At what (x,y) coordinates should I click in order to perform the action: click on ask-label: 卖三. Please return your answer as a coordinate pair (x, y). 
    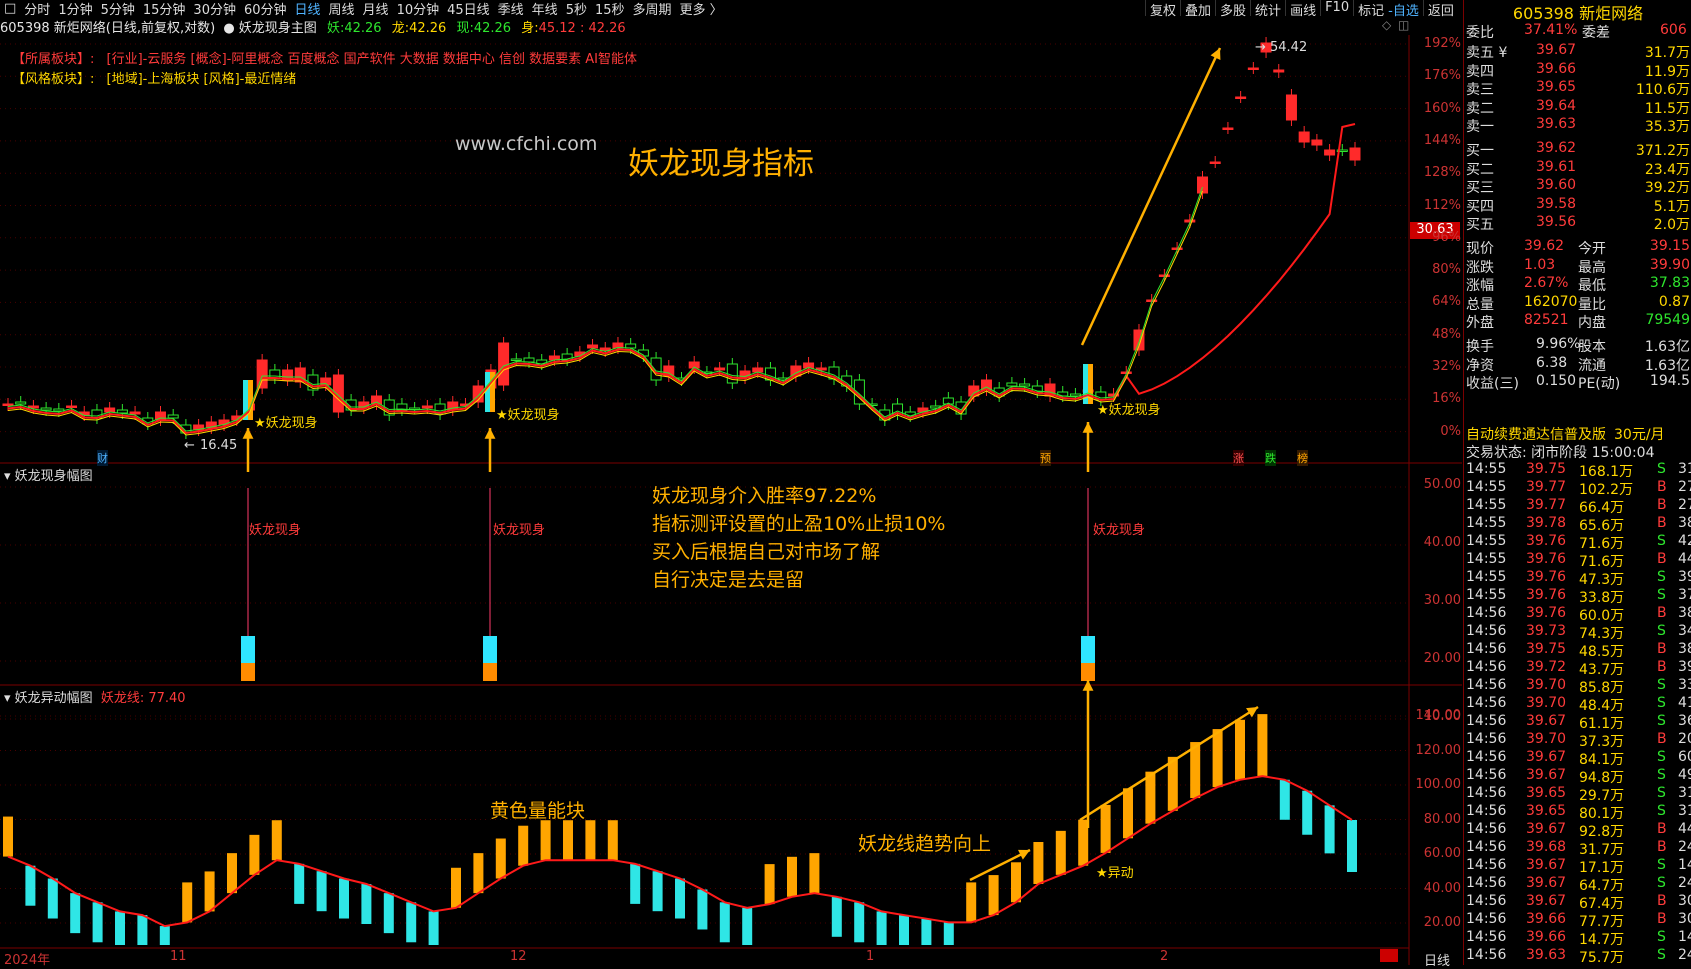
    Looking at the image, I should click on (1480, 90).